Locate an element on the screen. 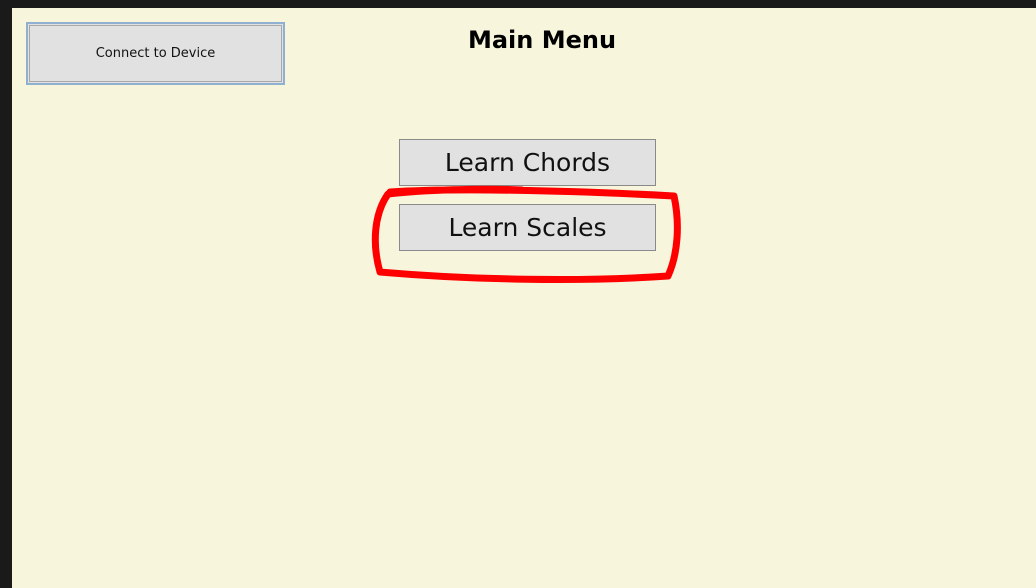 The image size is (1036, 588). learn-scales-button: Learn Scales is located at coordinates (527, 227).